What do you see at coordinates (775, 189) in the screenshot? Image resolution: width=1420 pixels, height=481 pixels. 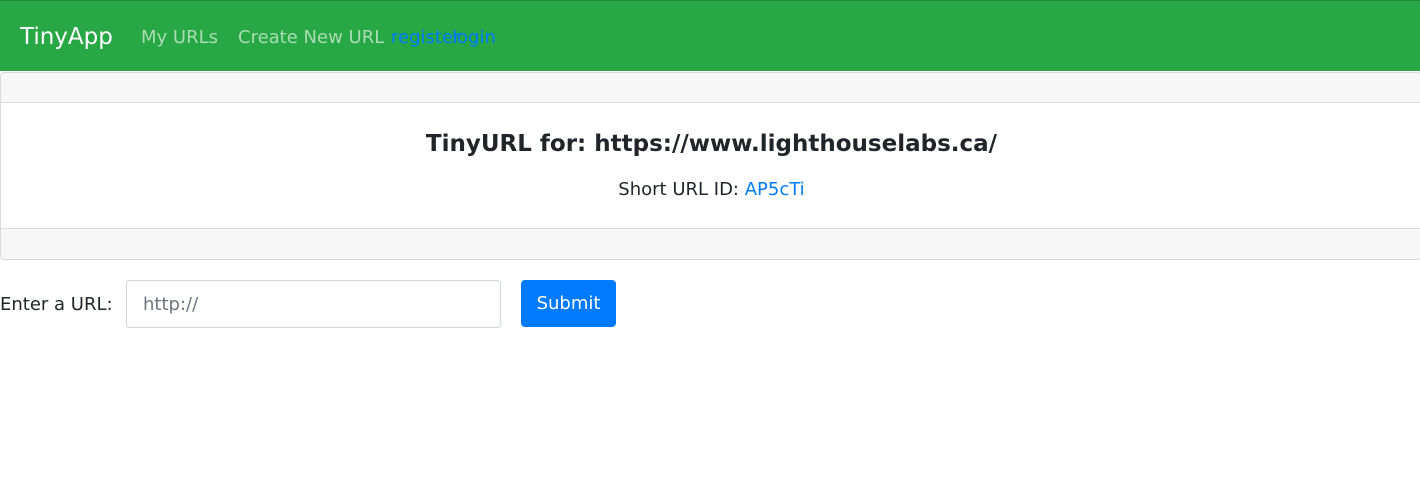 I see `short-url-link: AP5cTi` at bounding box center [775, 189].